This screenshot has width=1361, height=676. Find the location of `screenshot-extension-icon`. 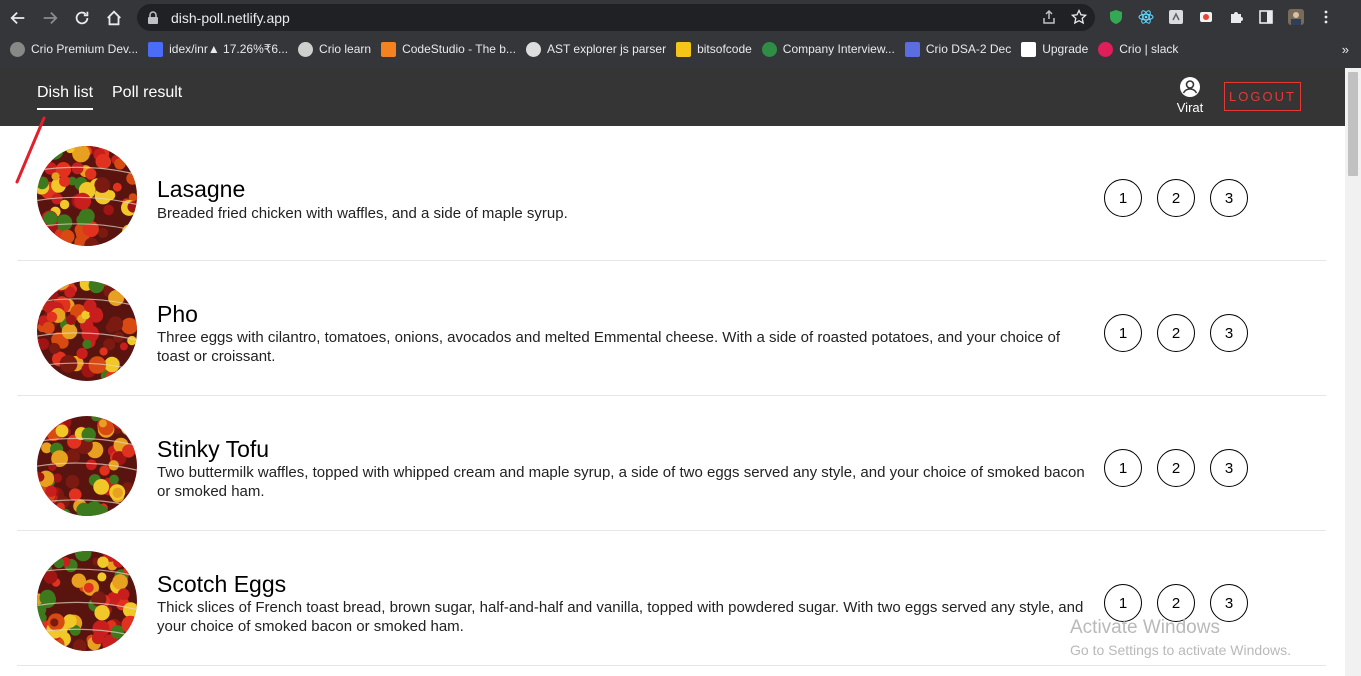

screenshot-extension-icon is located at coordinates (1206, 17).